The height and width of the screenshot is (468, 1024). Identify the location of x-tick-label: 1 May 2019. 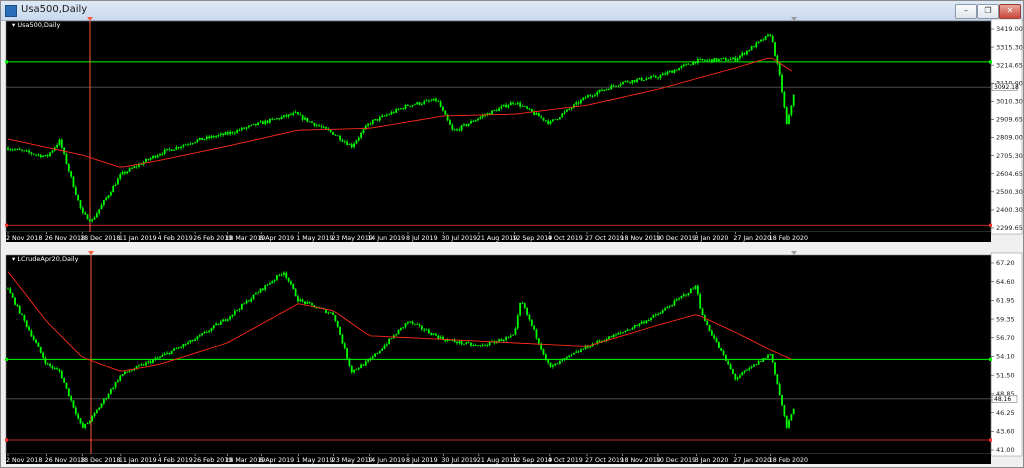
(314, 238).